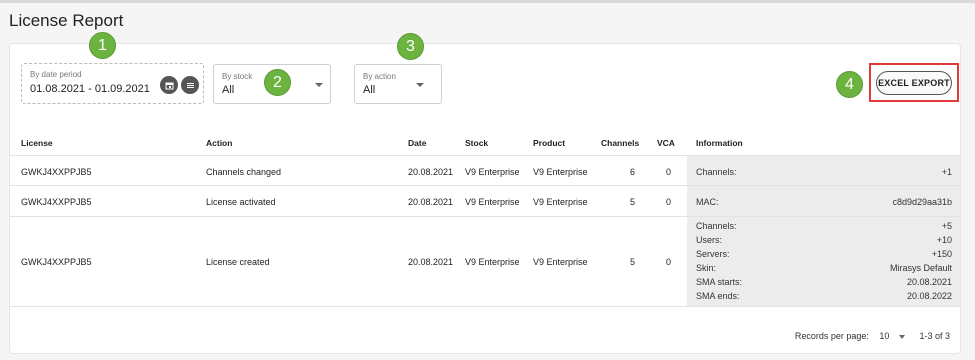 This screenshot has width=975, height=360. I want to click on top-divider, so click(487, 1).